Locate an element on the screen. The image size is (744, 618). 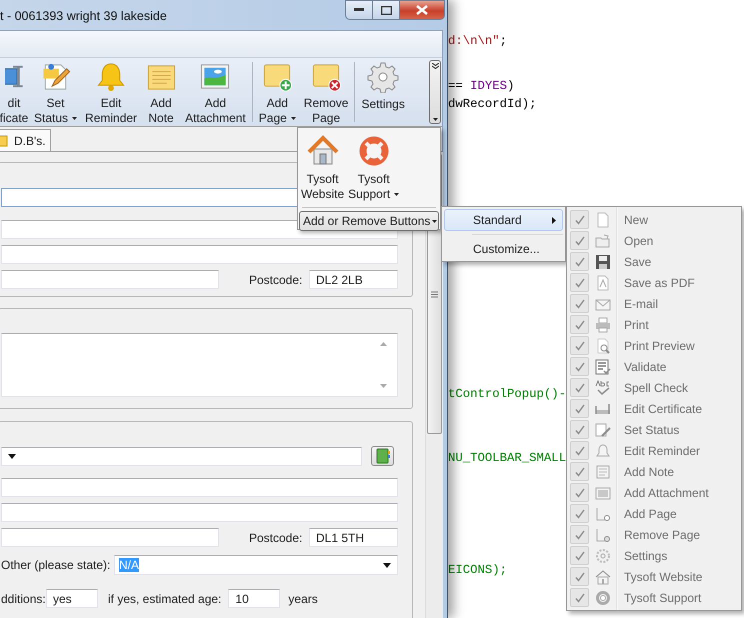
menu-item: Spell Check is located at coordinates (654, 387).